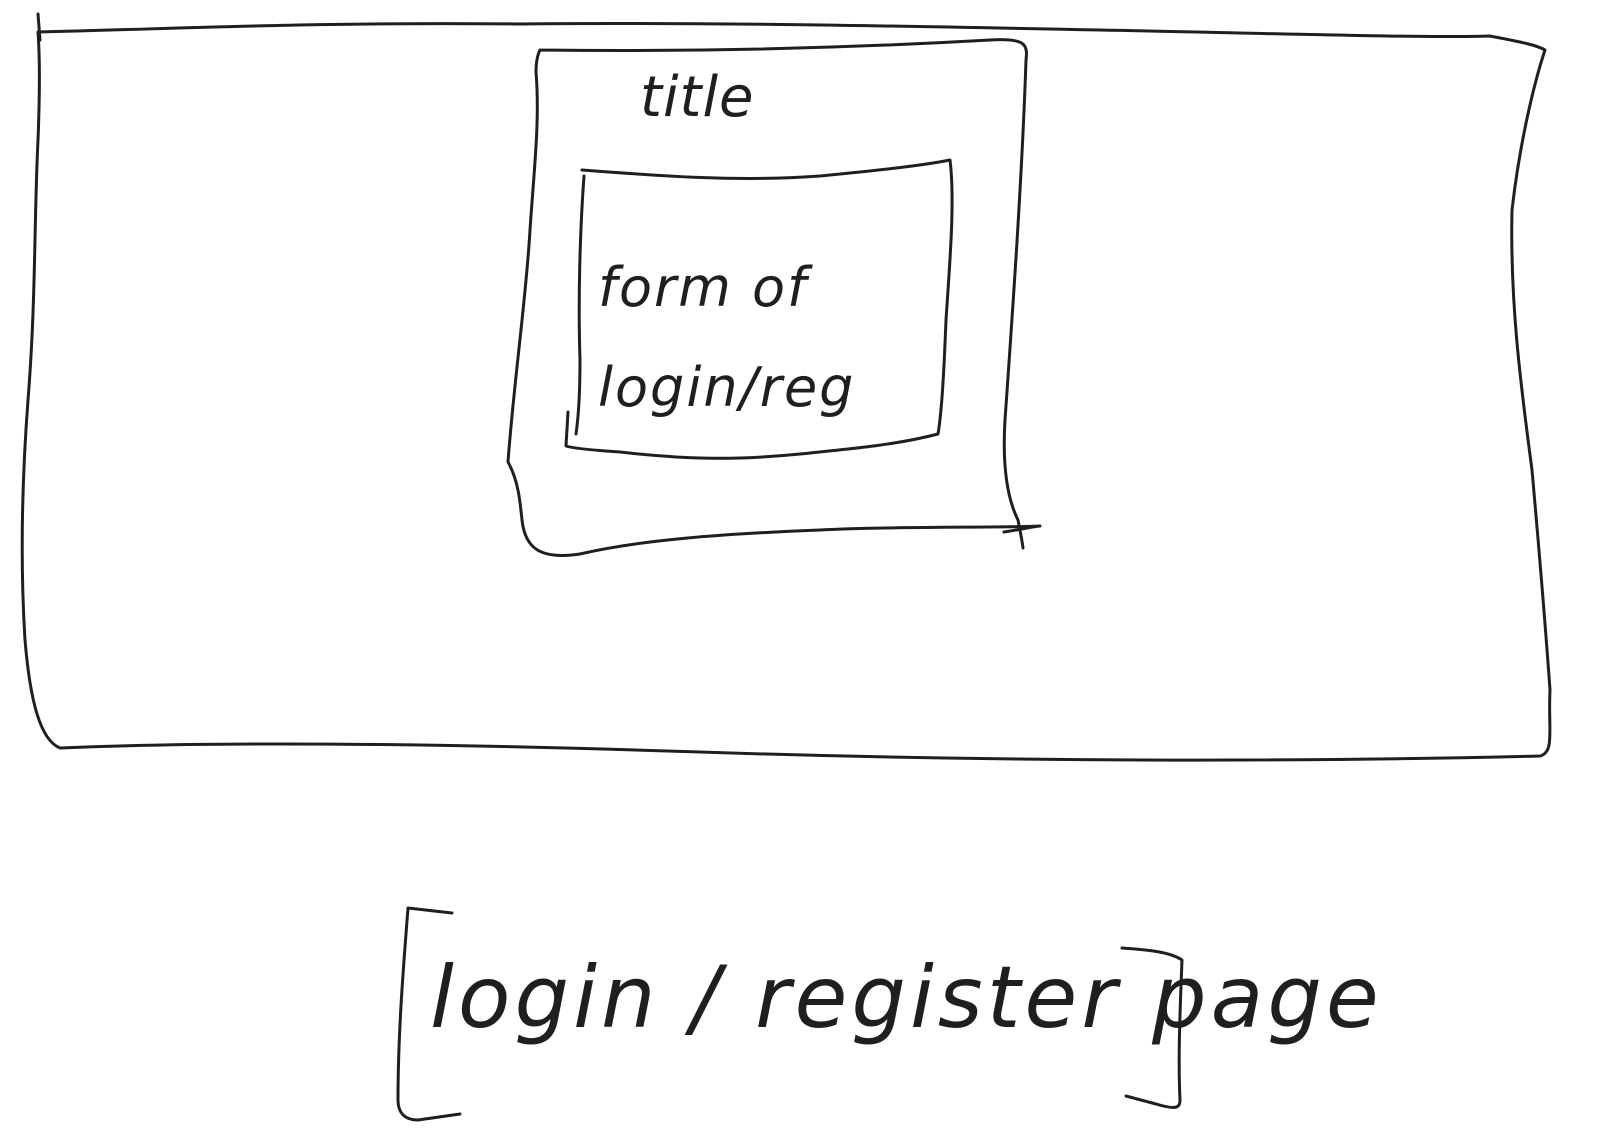  I want to click on form-label: form of login/reg, so click(727, 337).